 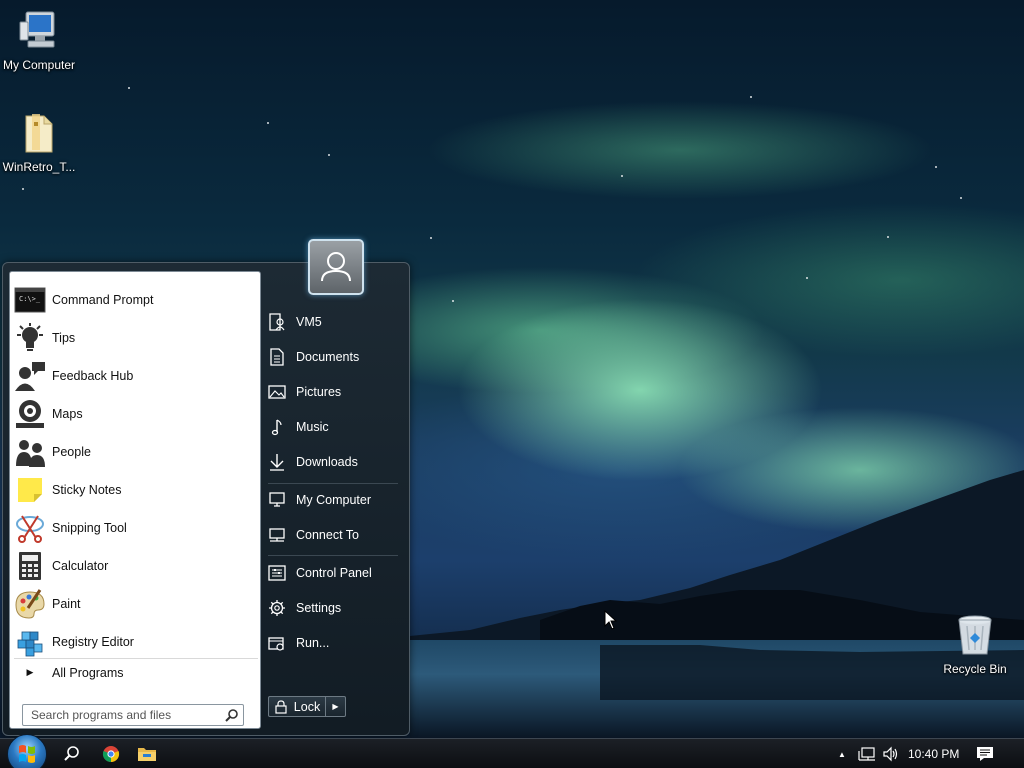 What do you see at coordinates (87, 490) in the screenshot?
I see `program-label: Sticky Notes` at bounding box center [87, 490].